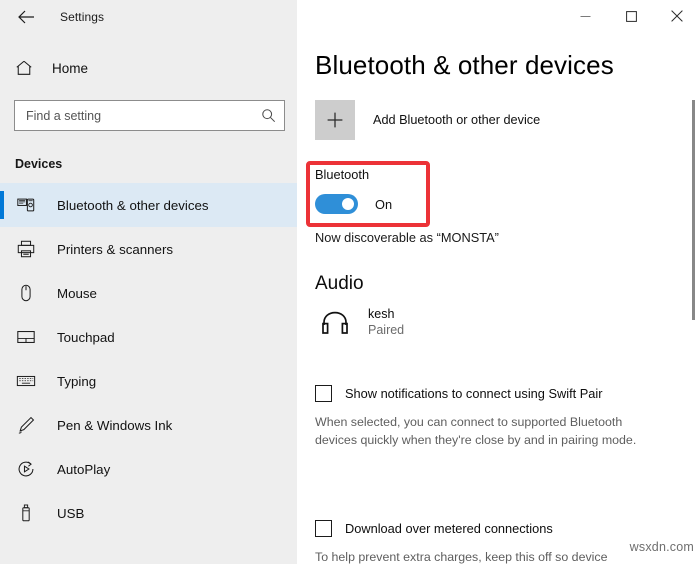 Image resolution: width=700 pixels, height=564 pixels. What do you see at coordinates (268, 116) in the screenshot?
I see `search-icon` at bounding box center [268, 116].